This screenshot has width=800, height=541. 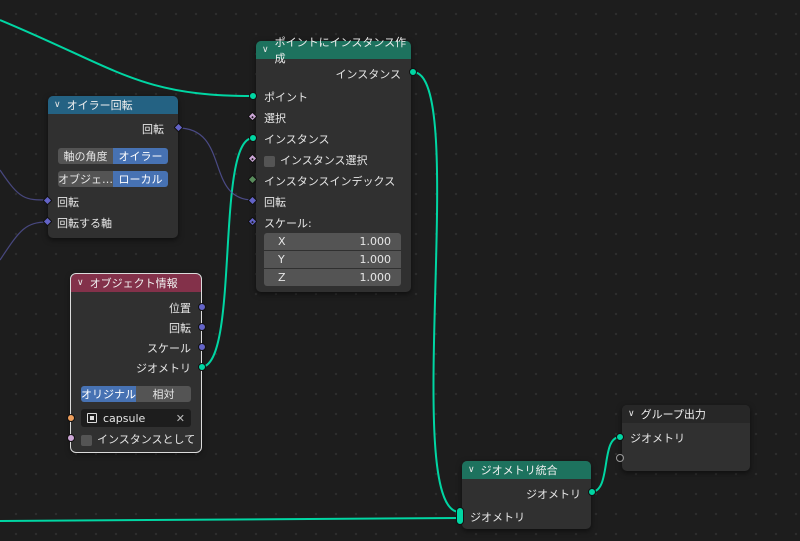 What do you see at coordinates (460, 516) in the screenshot?
I see `join-input-geometry-multisocket` at bounding box center [460, 516].